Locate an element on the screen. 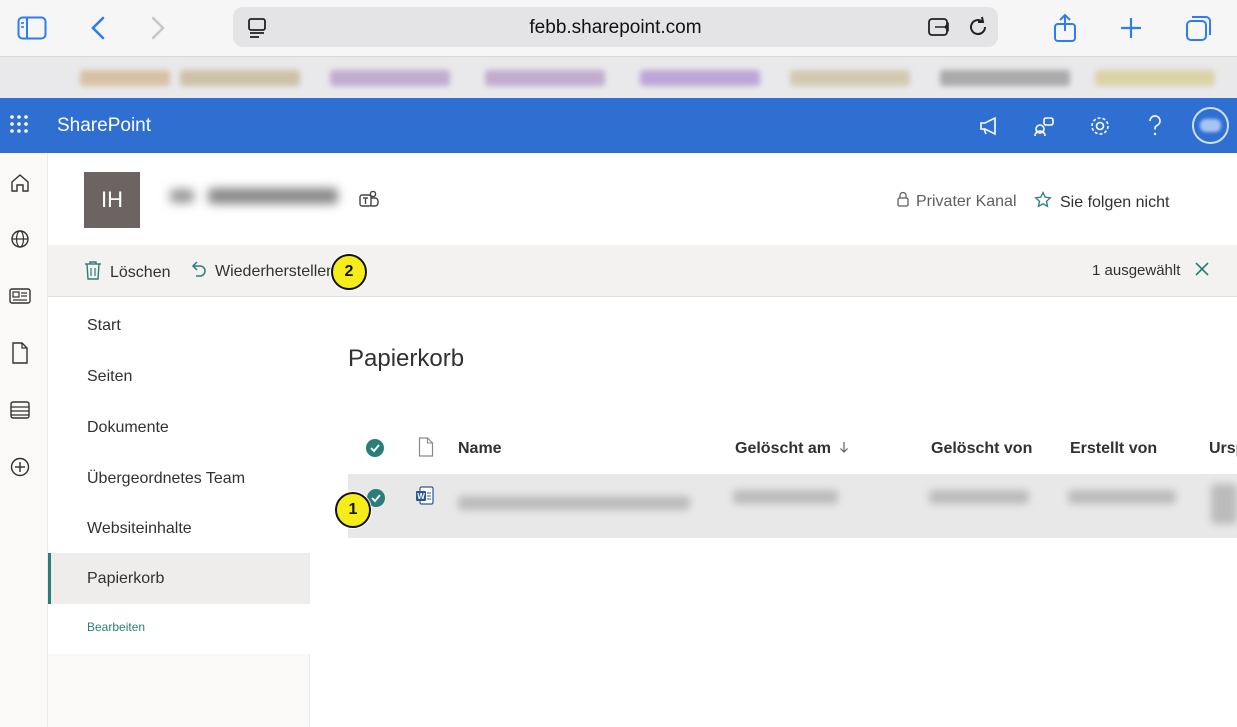 Image resolution: width=1237 pixels, height=727 pixels. browser-toolbar: febb.sharepoint.com is located at coordinates (618, 28).